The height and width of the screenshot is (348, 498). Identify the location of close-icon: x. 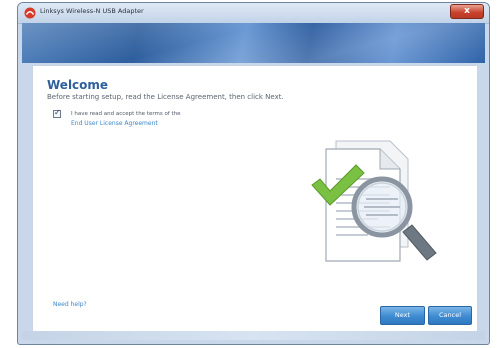
(467, 11).